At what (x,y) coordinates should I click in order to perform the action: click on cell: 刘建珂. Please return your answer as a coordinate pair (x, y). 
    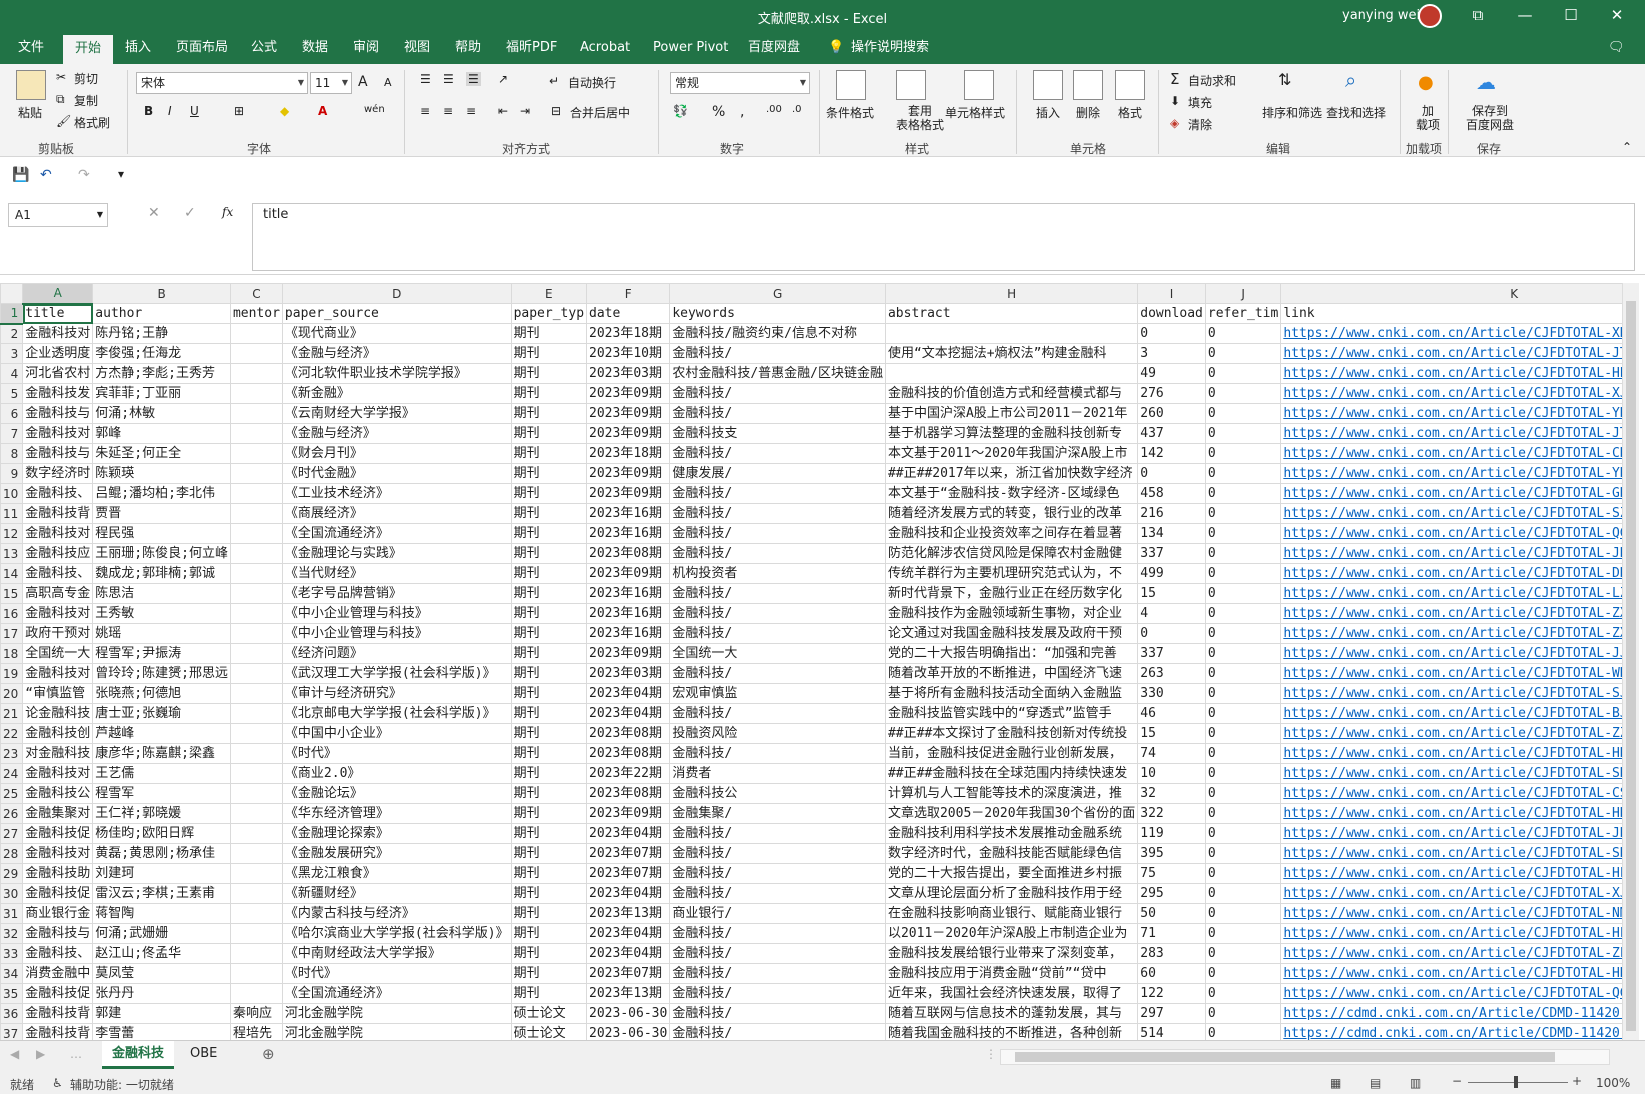
    Looking at the image, I should click on (161, 873).